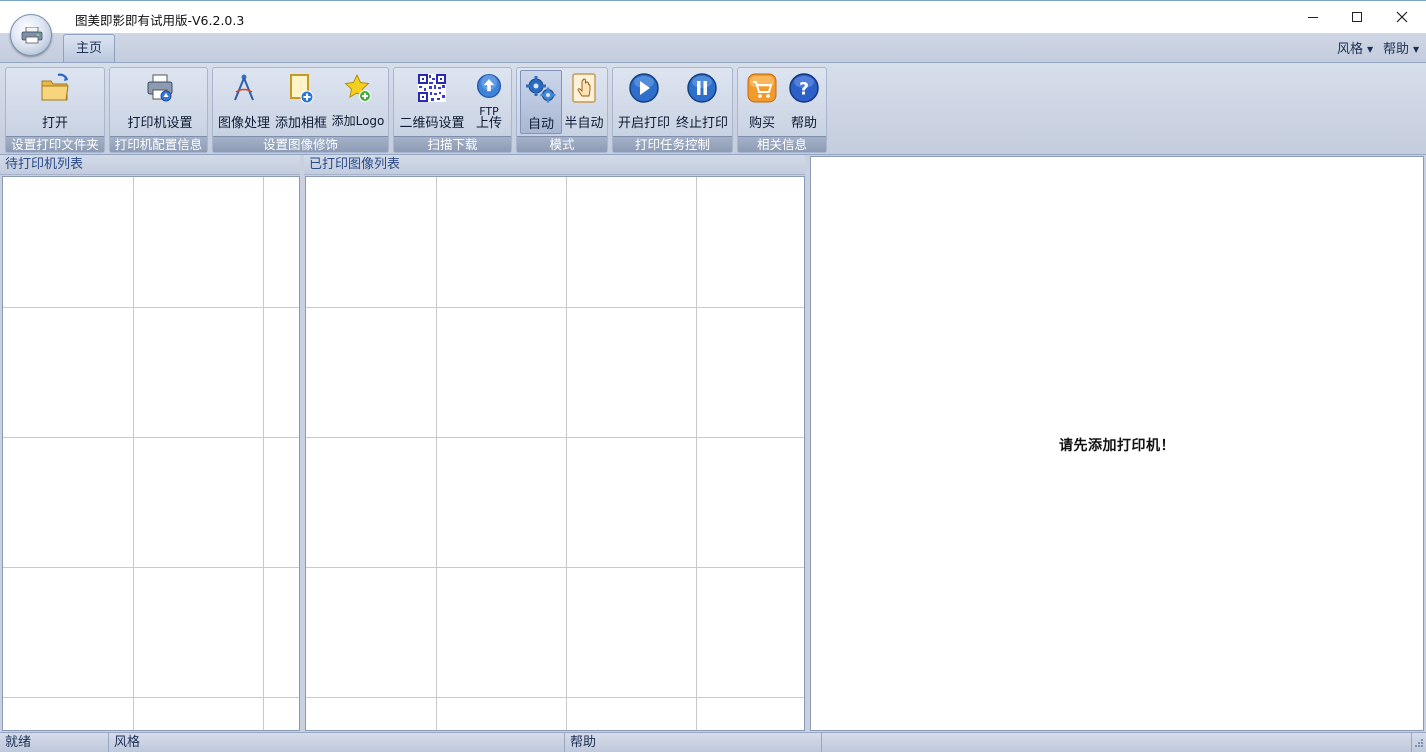 Image resolution: width=1426 pixels, height=752 pixels. What do you see at coordinates (432, 88) in the screenshot?
I see `qr-code-icon` at bounding box center [432, 88].